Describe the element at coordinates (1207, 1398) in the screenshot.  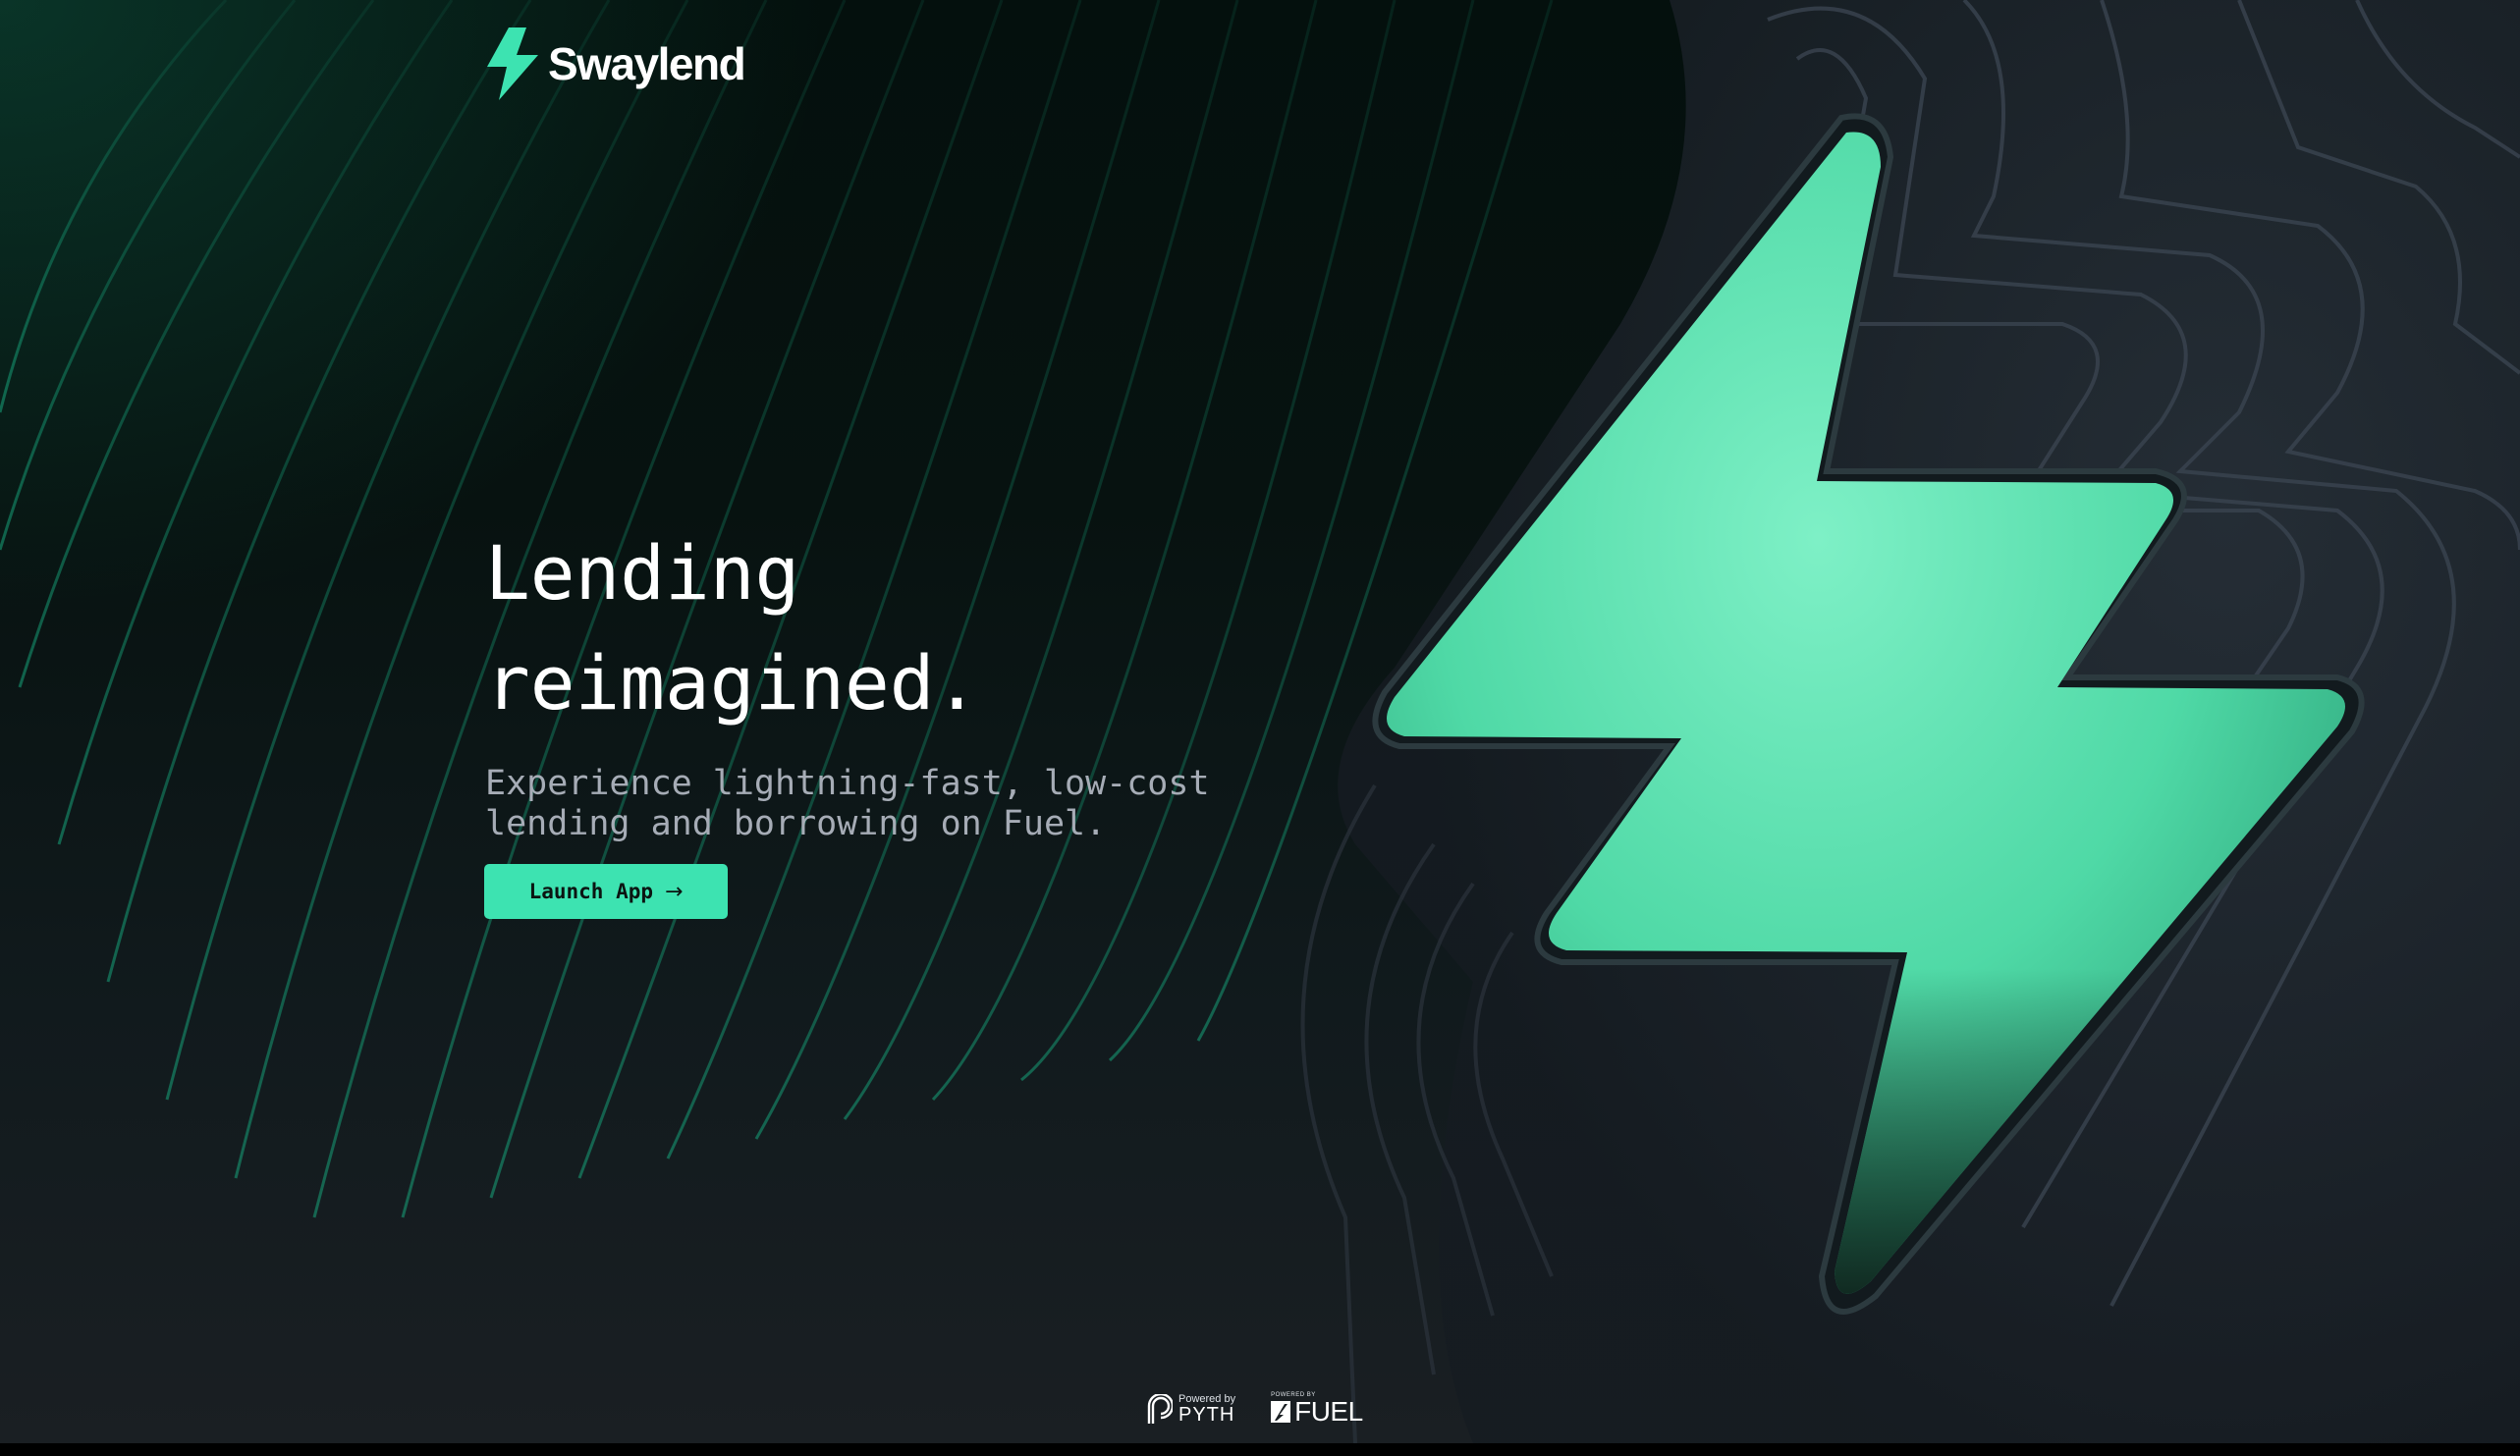
I see `pyth-powered-by: Powered by` at that location.